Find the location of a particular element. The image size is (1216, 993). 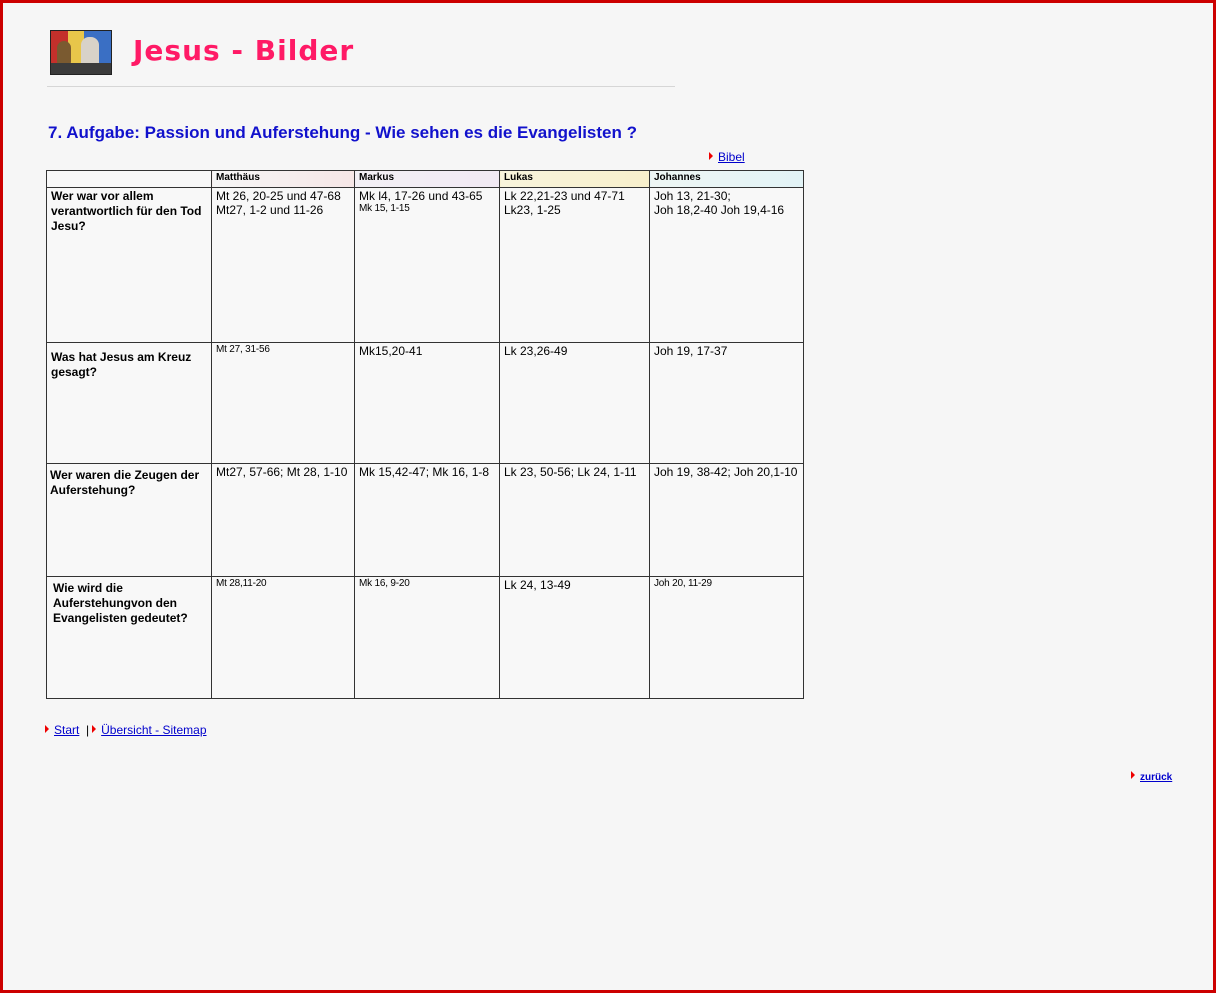

bibel-link-wrap: Bibel is located at coordinates (727, 157).